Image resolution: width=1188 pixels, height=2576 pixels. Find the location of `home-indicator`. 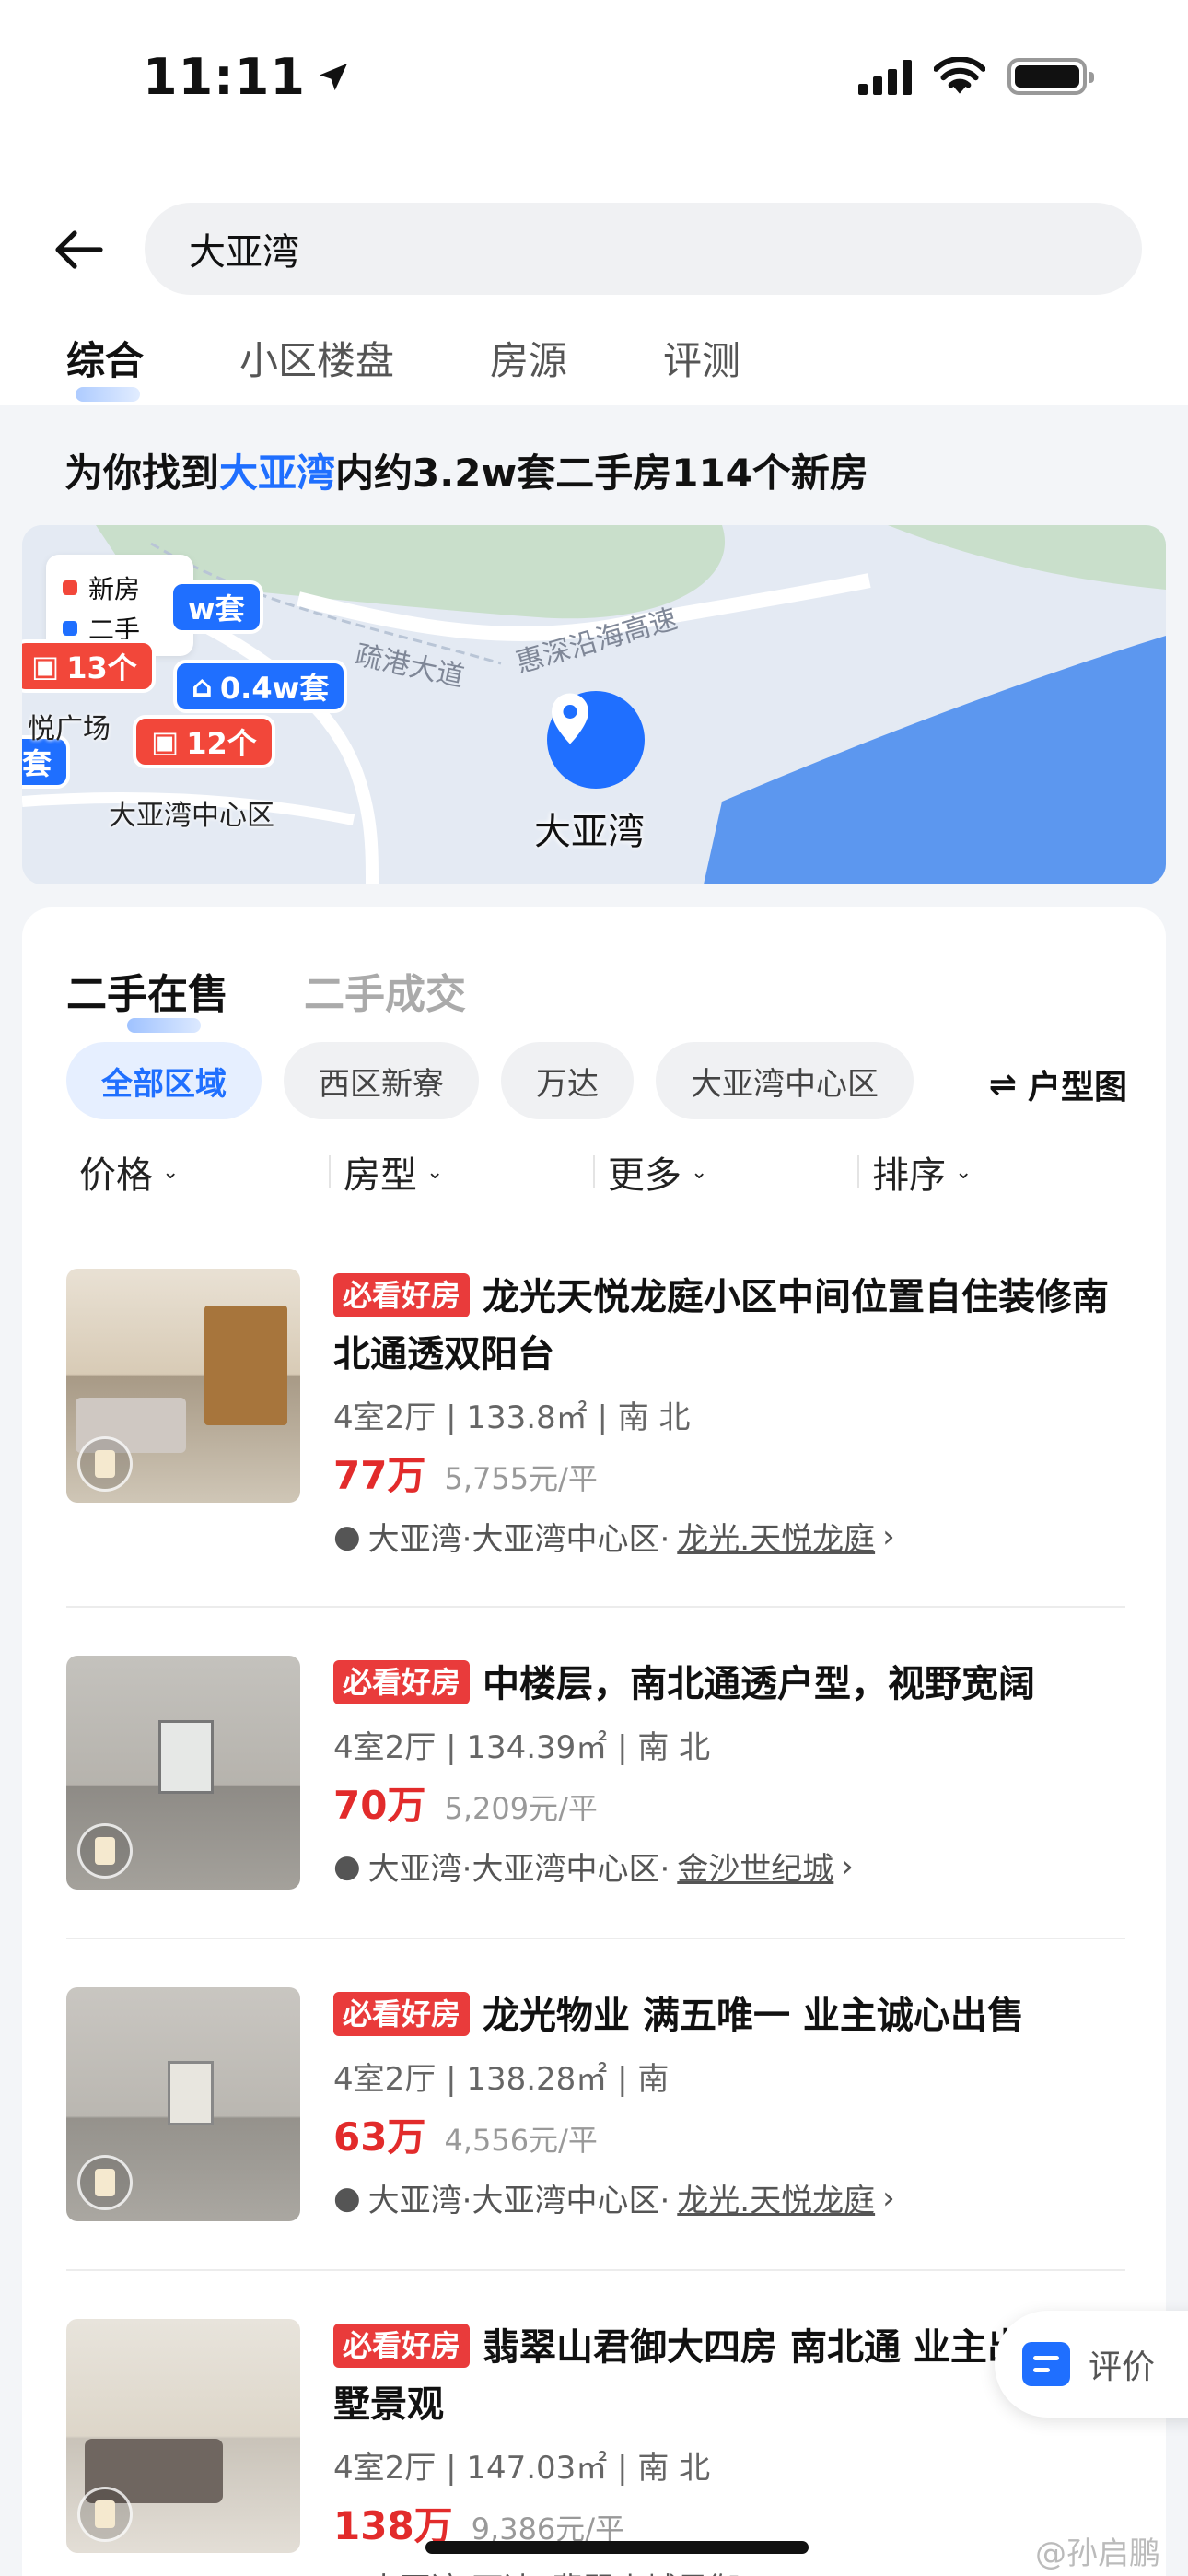

home-indicator is located at coordinates (617, 2547).